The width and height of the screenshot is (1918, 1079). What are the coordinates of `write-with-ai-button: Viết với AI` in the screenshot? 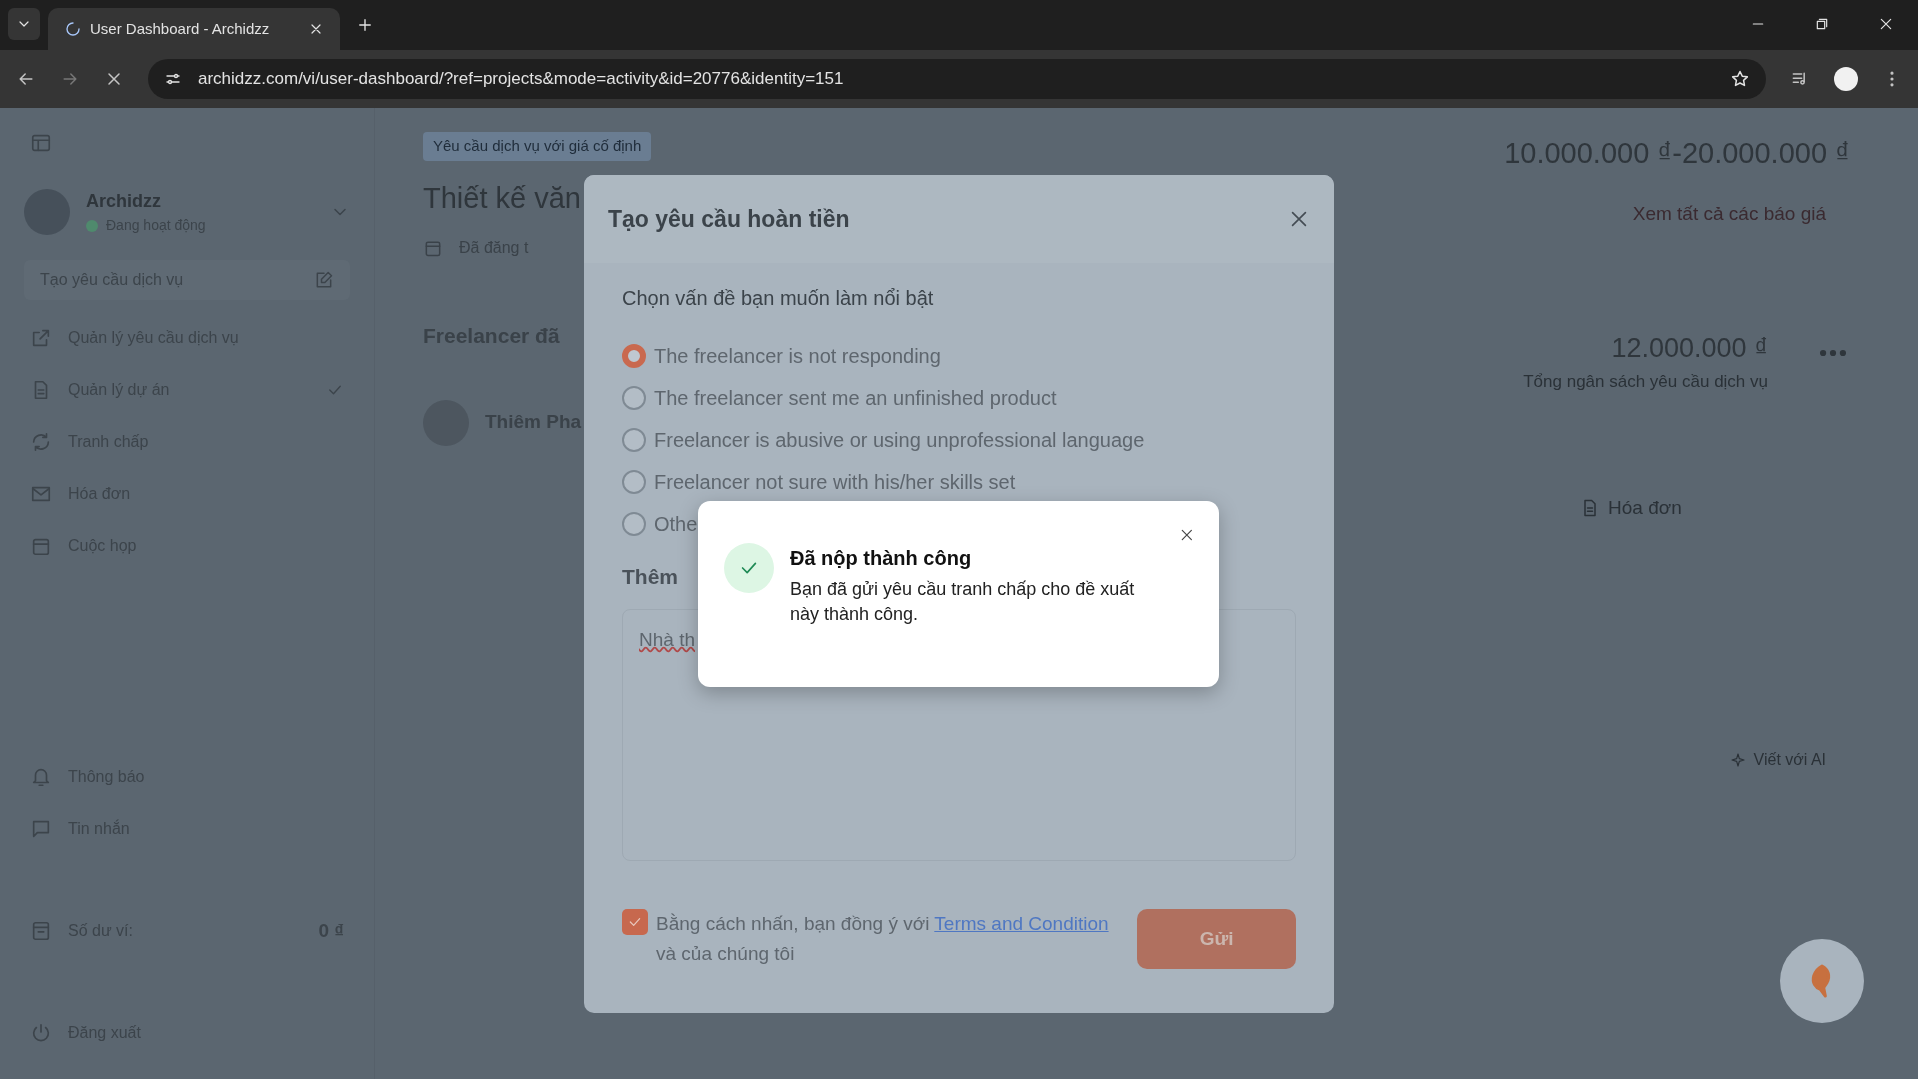 It's located at (1777, 759).